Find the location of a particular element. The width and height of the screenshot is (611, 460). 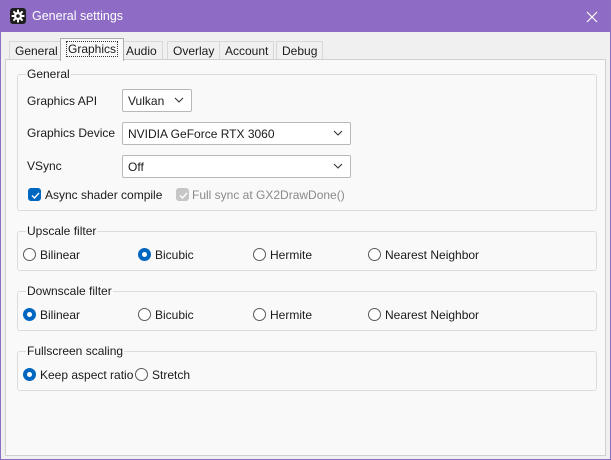

downscale-label-hermite: Hermite is located at coordinates (291, 315).